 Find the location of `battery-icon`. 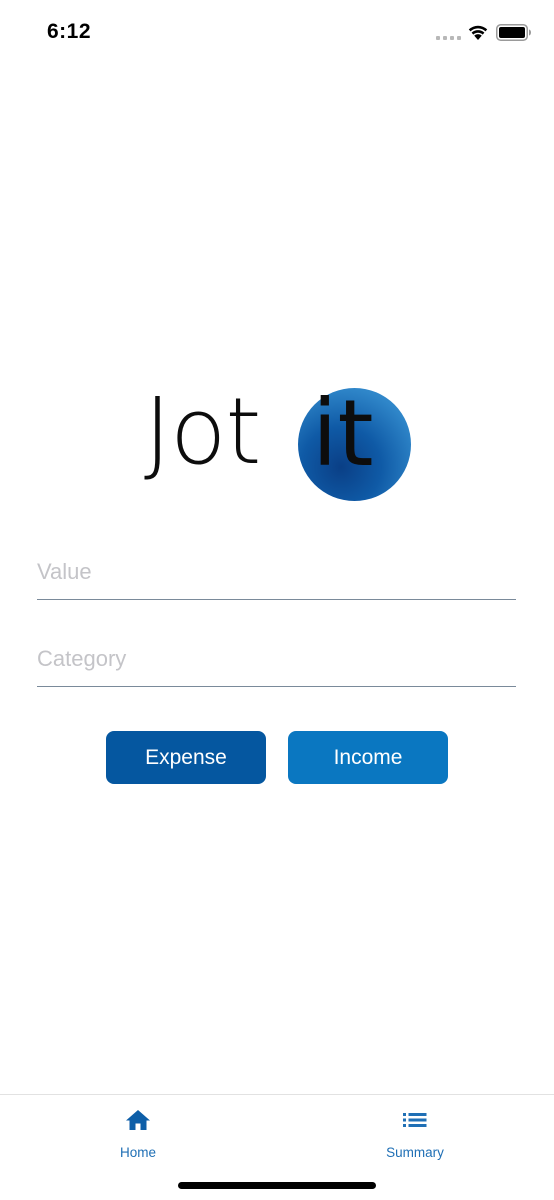

battery-icon is located at coordinates (513, 32).